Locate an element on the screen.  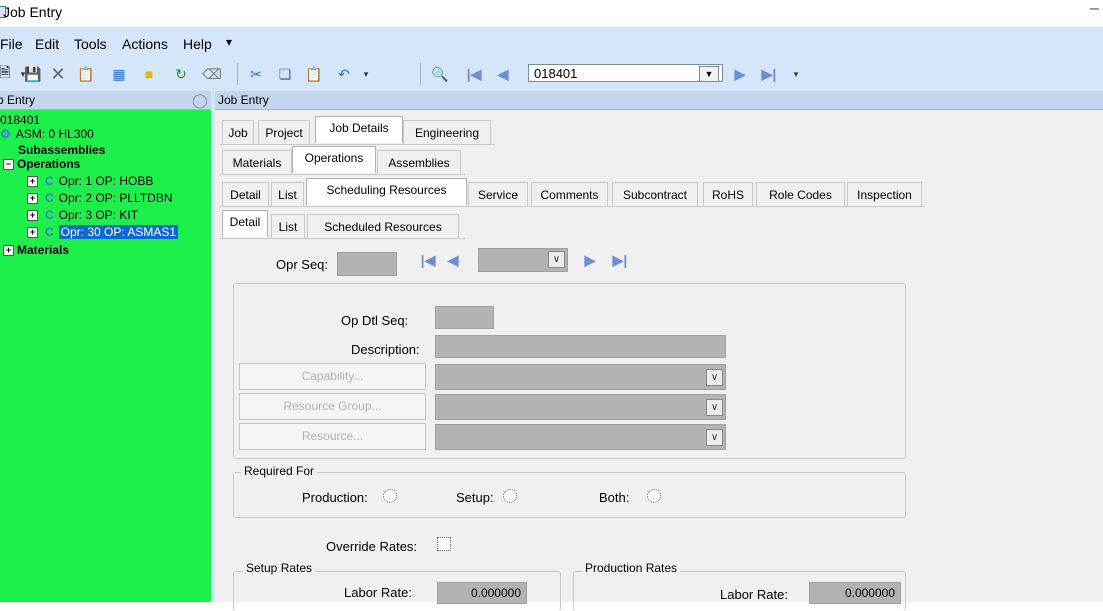
menu-help: Help is located at coordinates (197, 44).